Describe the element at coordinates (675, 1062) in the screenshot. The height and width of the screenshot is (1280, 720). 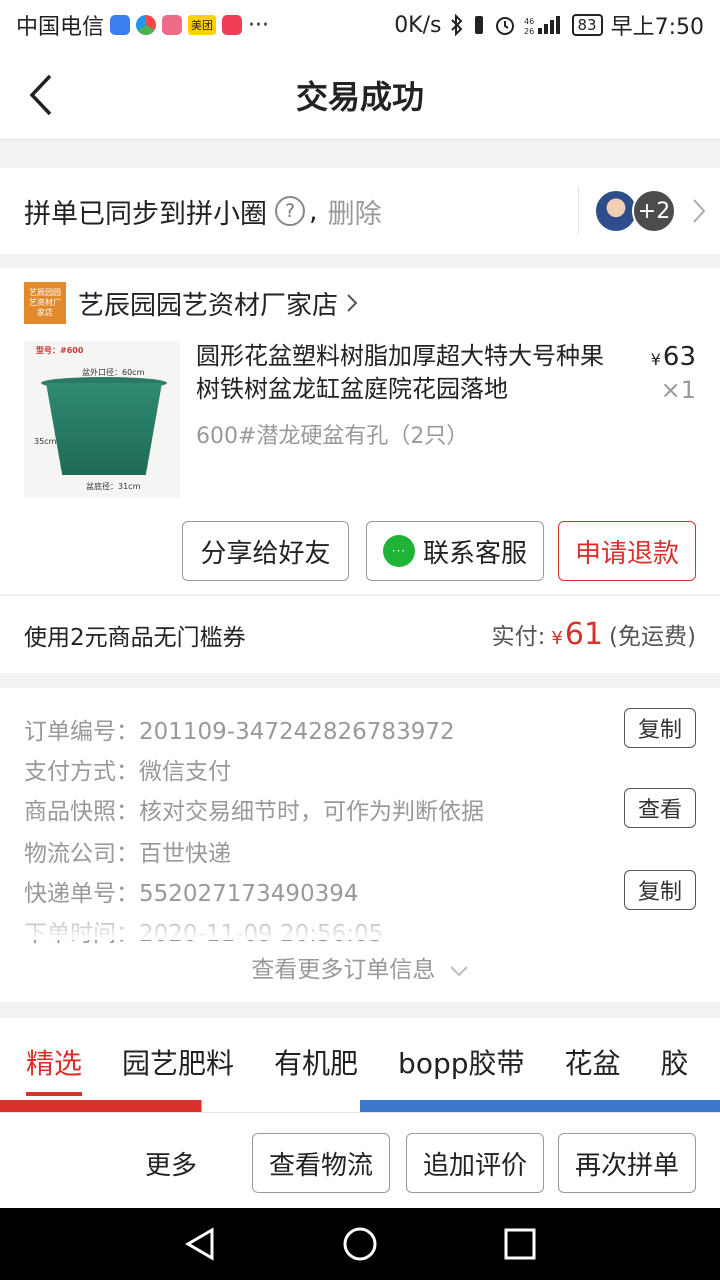
I see `tab-tape: 胶` at that location.